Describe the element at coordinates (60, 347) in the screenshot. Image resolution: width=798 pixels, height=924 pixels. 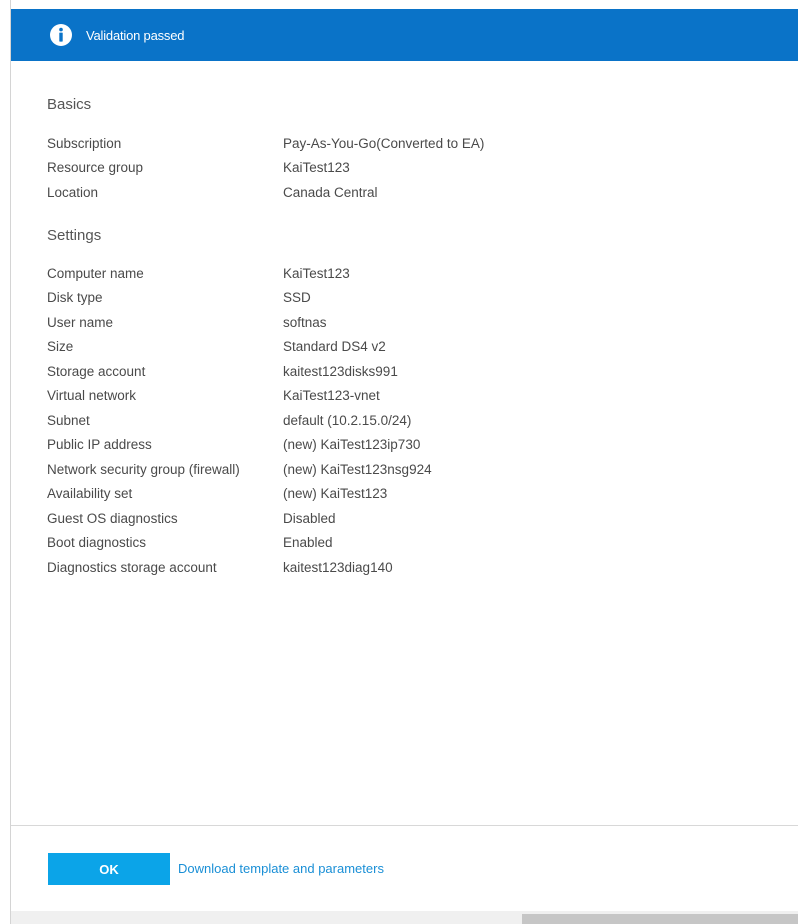
I see `row-label: Size` at that location.